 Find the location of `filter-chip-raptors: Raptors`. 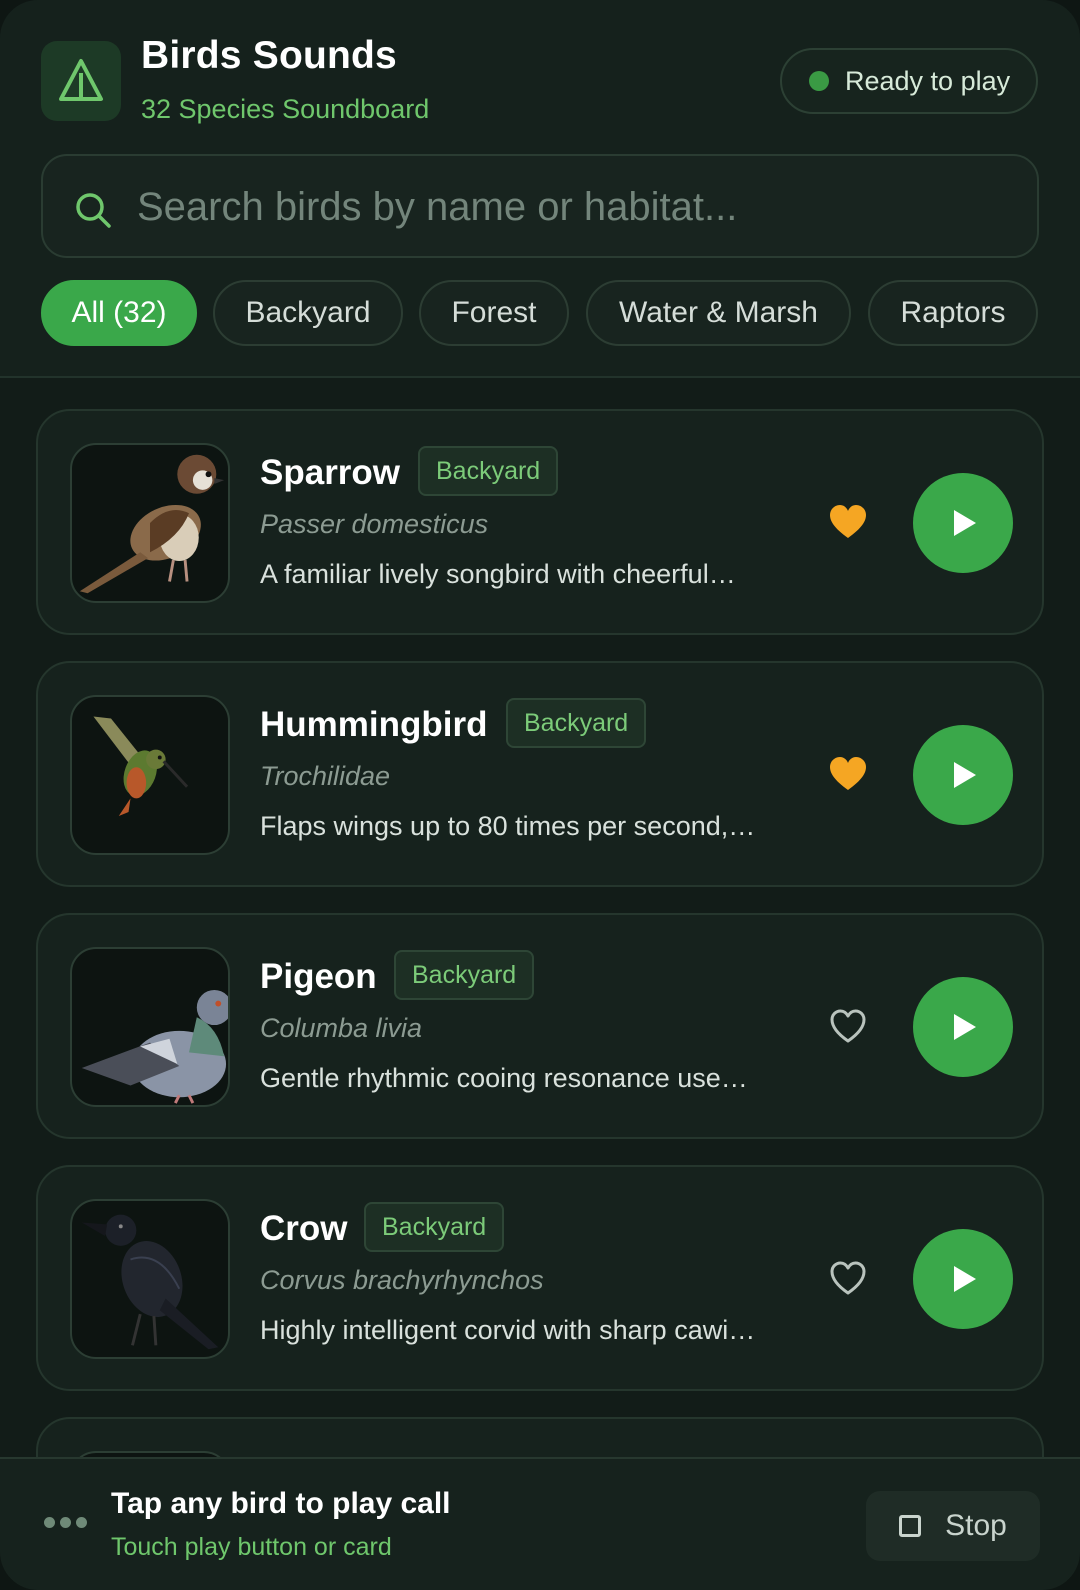

filter-chip-raptors: Raptors is located at coordinates (953, 313).